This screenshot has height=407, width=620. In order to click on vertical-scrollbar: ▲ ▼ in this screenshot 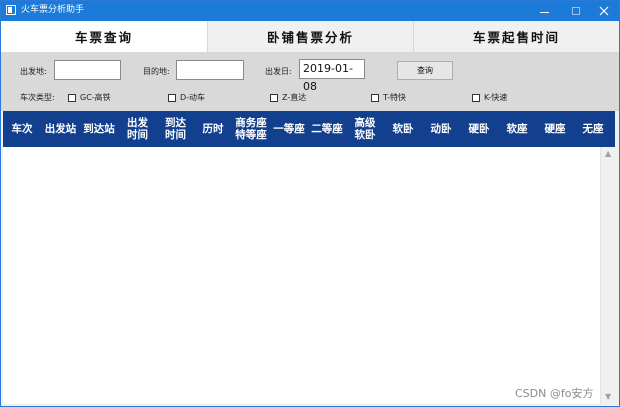, I will do `click(608, 275)`.